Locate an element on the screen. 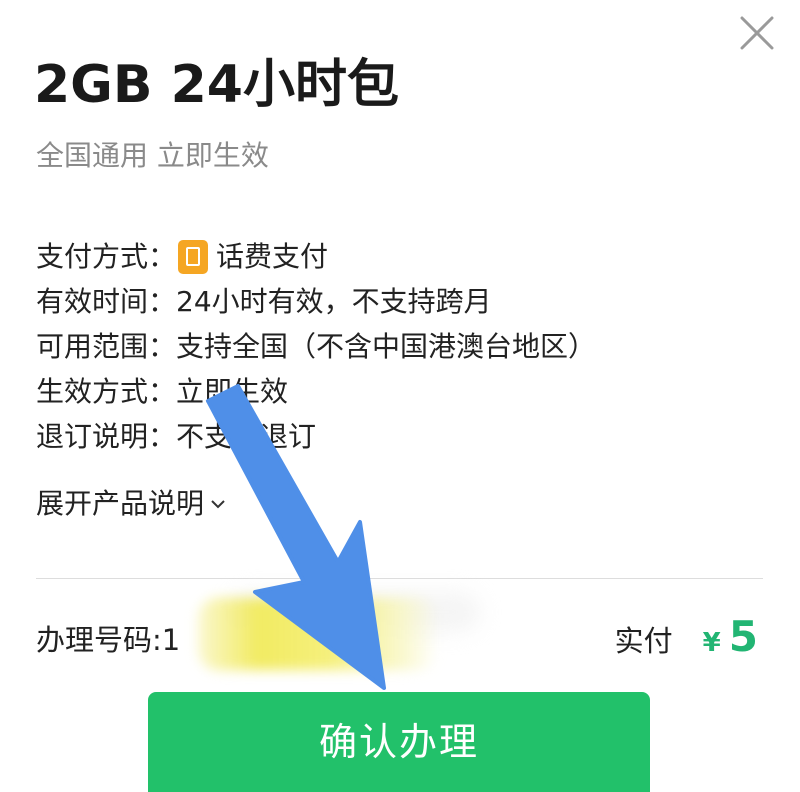  detail-row-valid-time: 有效时间 ： 24小时有效，不支持跨月 is located at coordinates (316, 301).